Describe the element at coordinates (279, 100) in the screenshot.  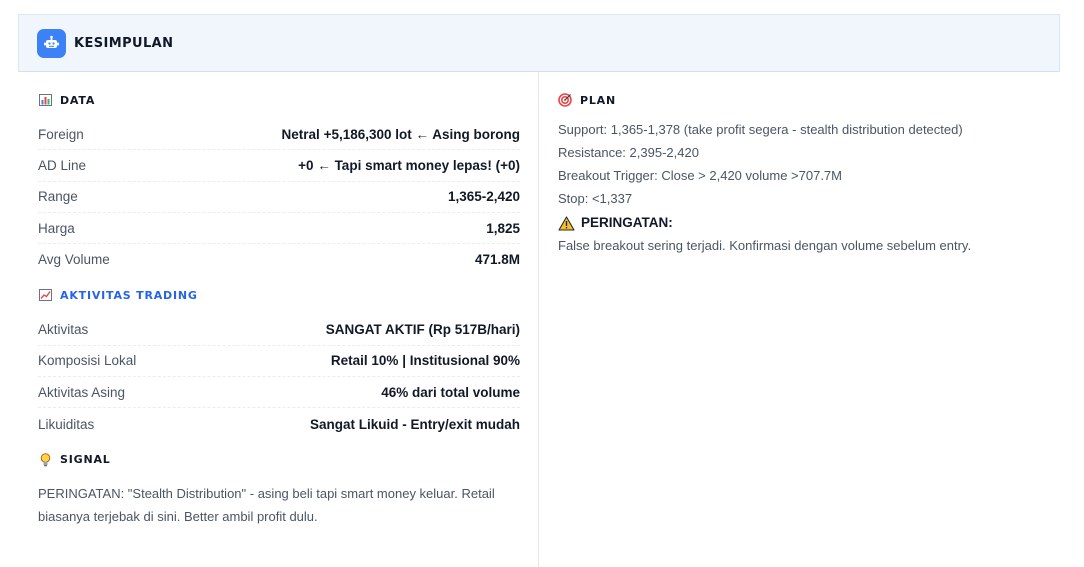
I see `data-section-title: DATA` at that location.